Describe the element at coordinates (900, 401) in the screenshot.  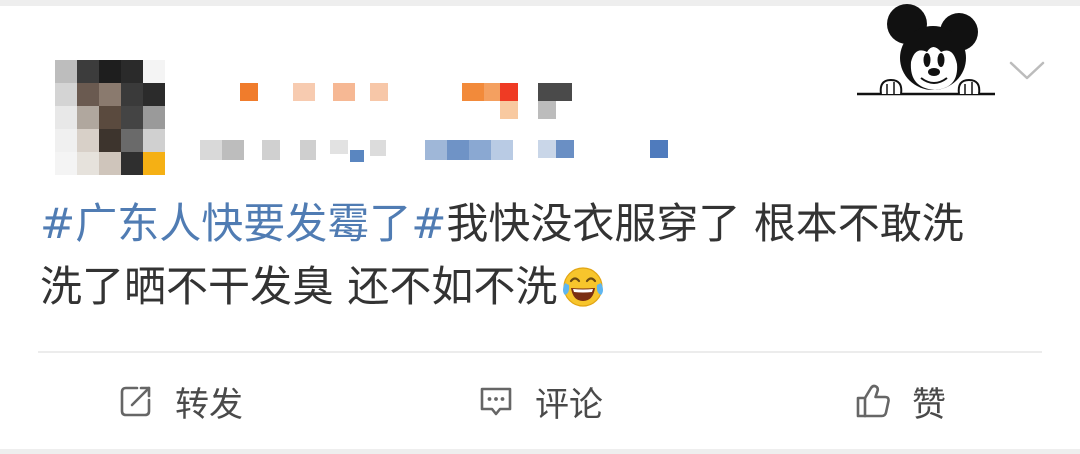
I see `like-button: 赞` at that location.